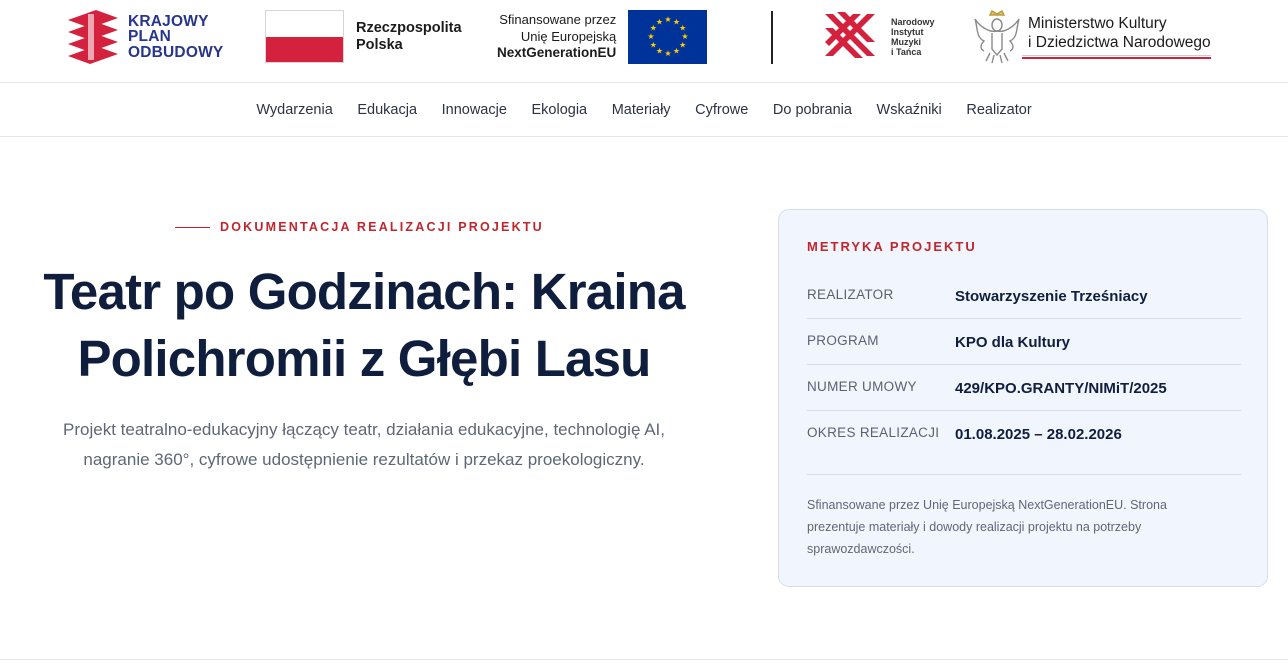 The image size is (1288, 667). What do you see at coordinates (474, 110) in the screenshot?
I see `nav-item-innowacje: Innowacje` at bounding box center [474, 110].